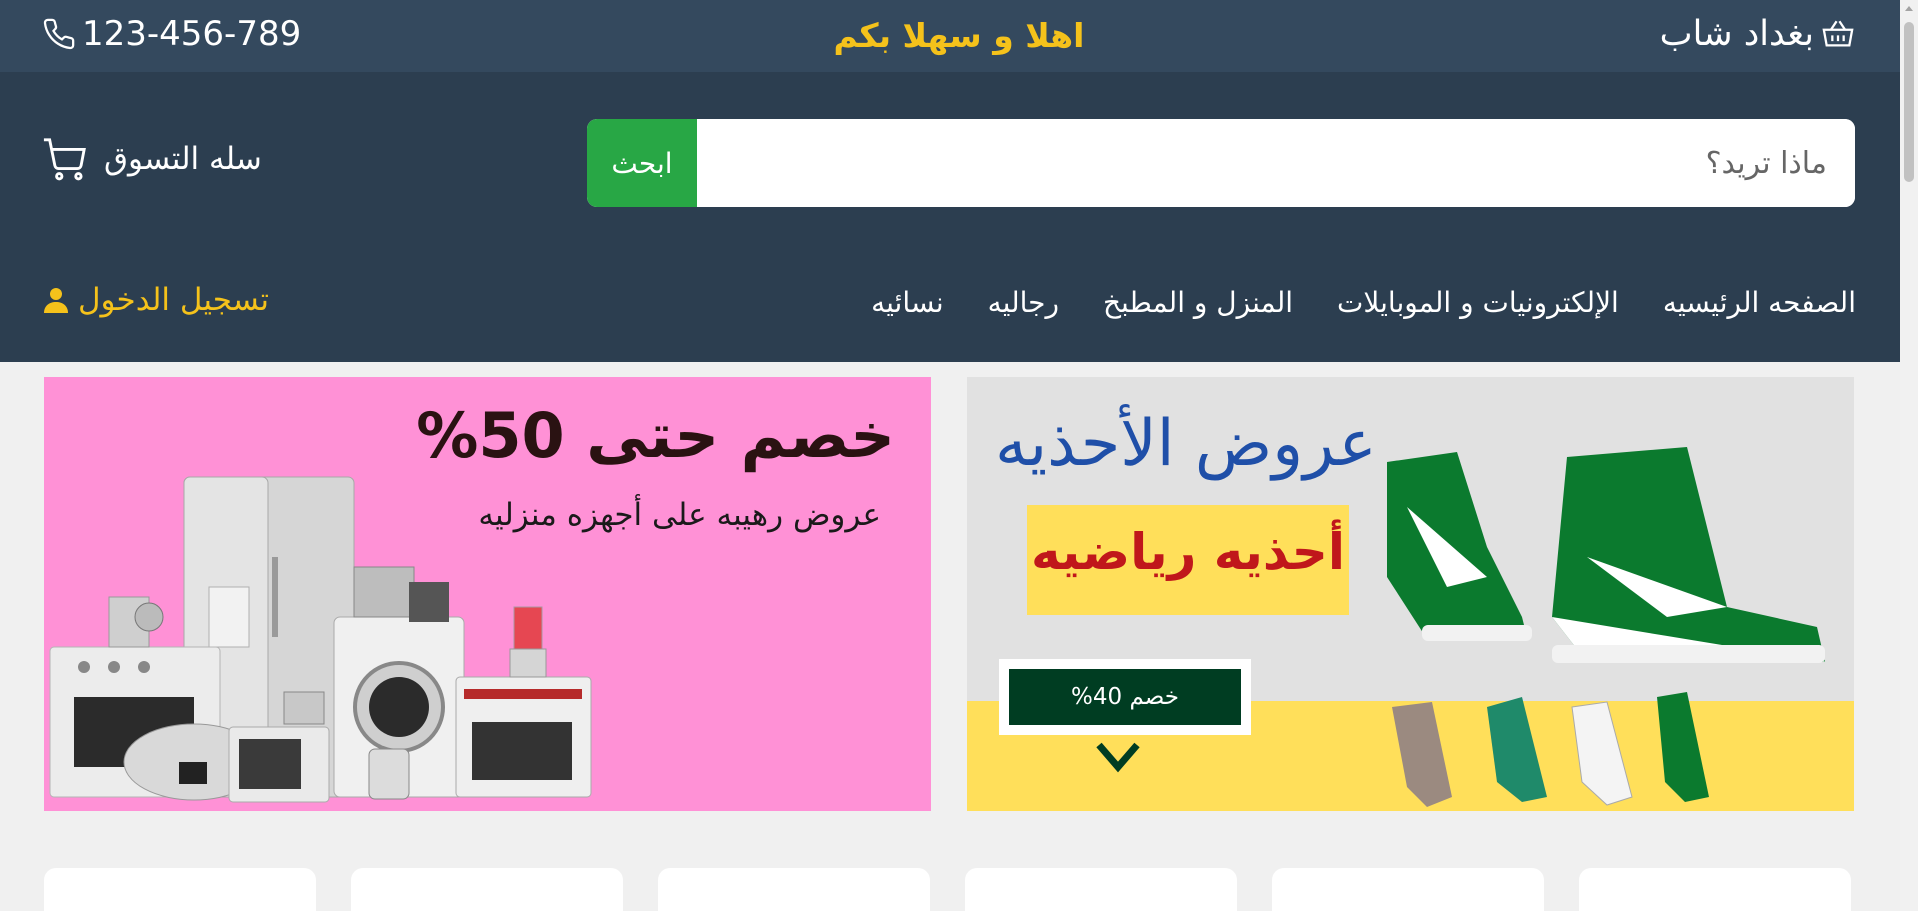  What do you see at coordinates (174, 300) in the screenshot?
I see `login-label: تسجيل الدخول` at bounding box center [174, 300].